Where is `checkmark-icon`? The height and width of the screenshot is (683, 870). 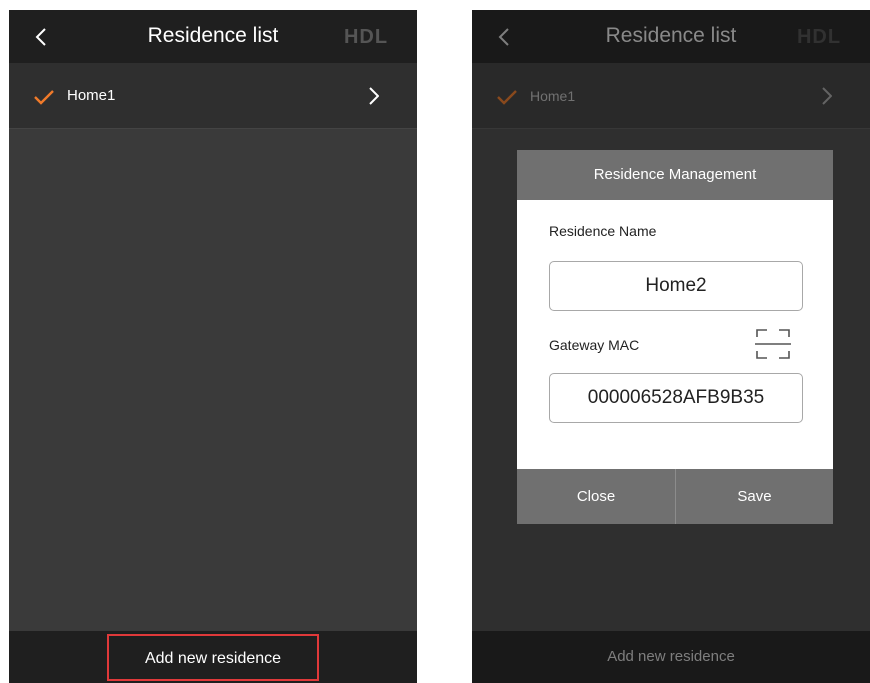 checkmark-icon is located at coordinates (44, 97).